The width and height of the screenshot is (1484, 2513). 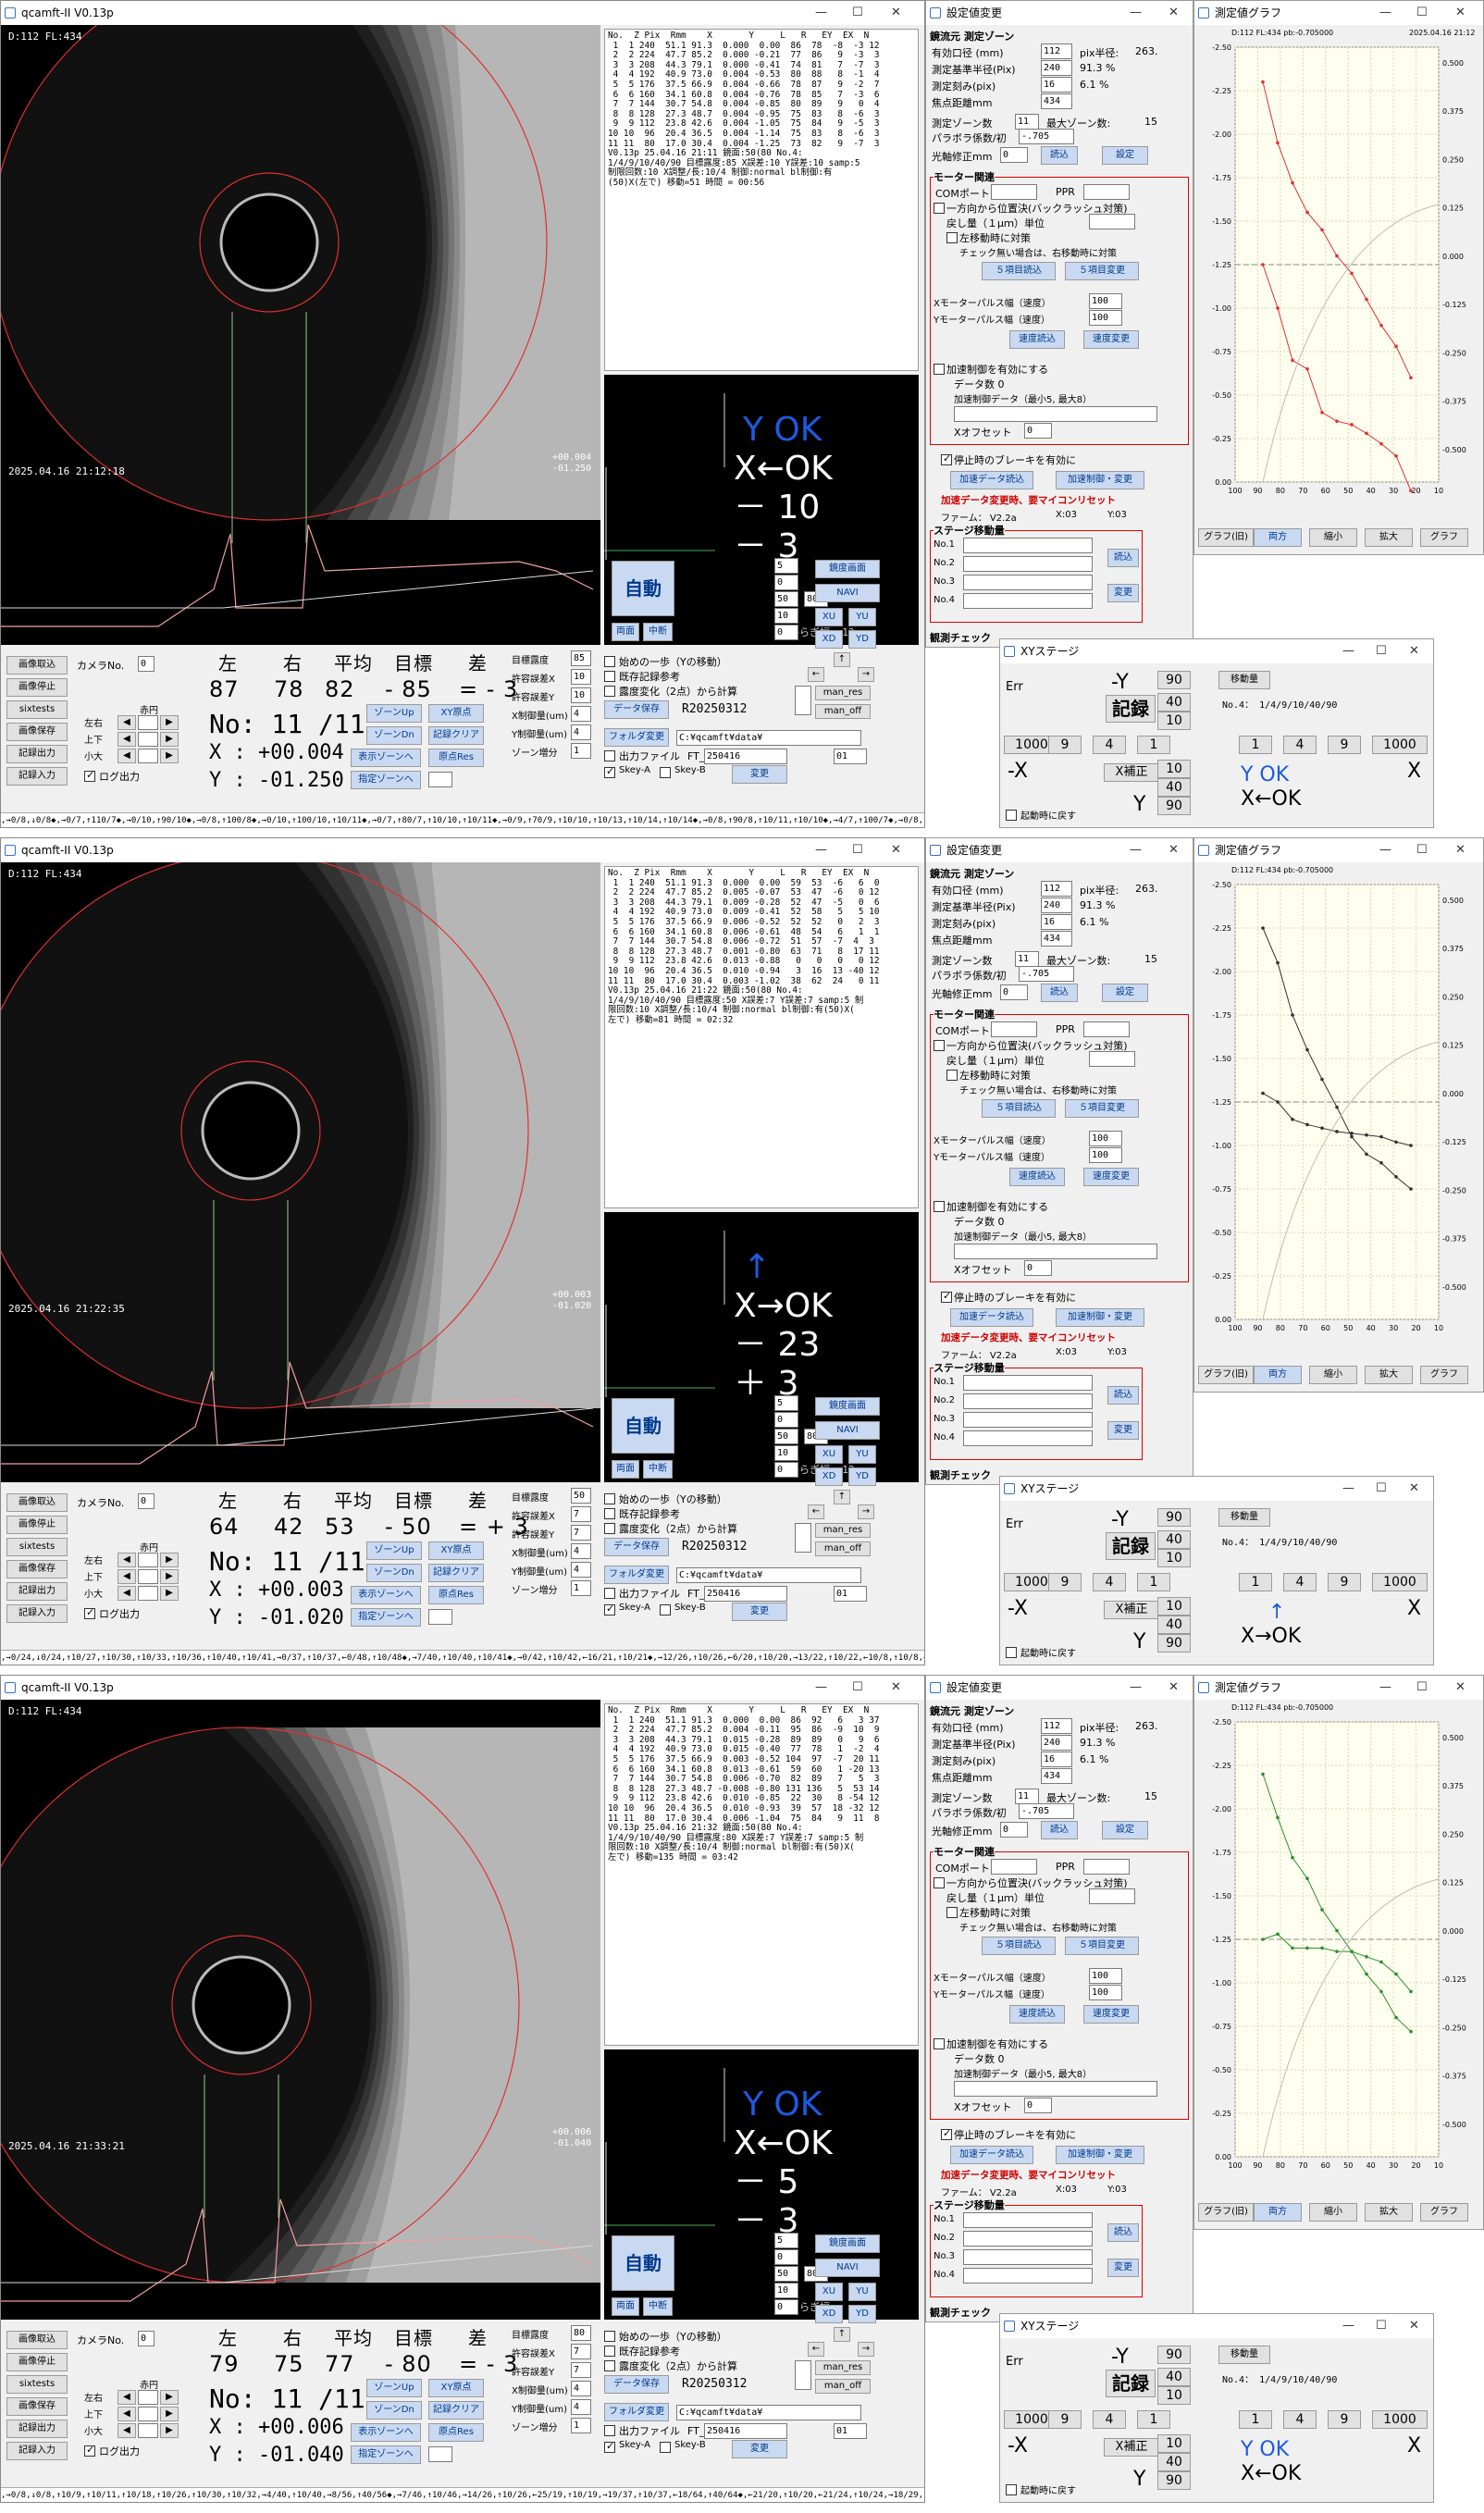 I want to click on man-off-button: man_off, so click(x=843, y=2386).